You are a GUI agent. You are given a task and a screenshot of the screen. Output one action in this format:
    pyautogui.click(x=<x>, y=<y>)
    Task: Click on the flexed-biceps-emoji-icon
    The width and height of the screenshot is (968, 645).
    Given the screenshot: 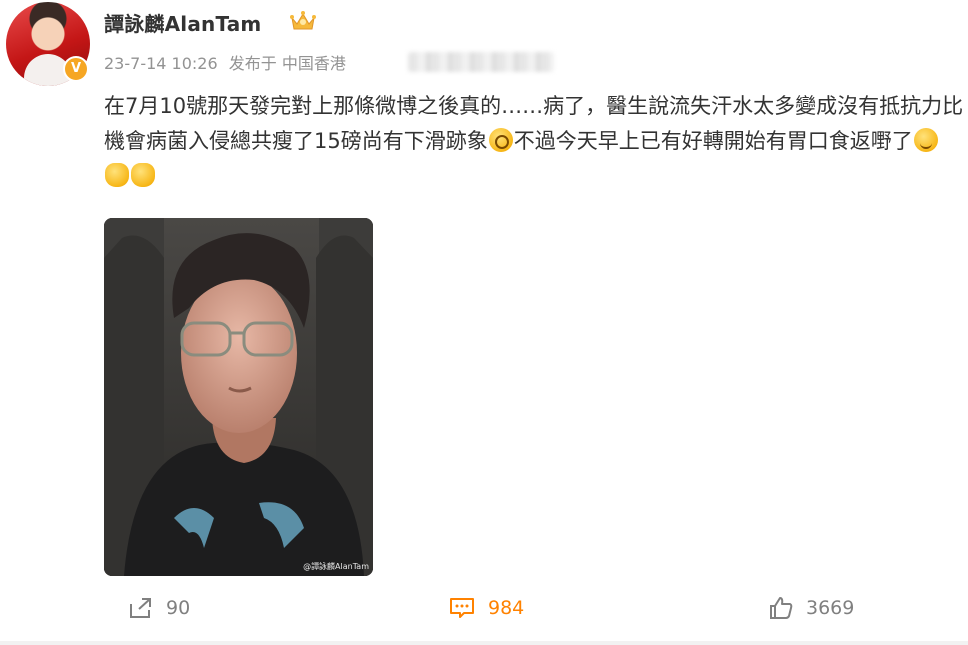 What is the action you would take?
    pyautogui.click(x=117, y=175)
    